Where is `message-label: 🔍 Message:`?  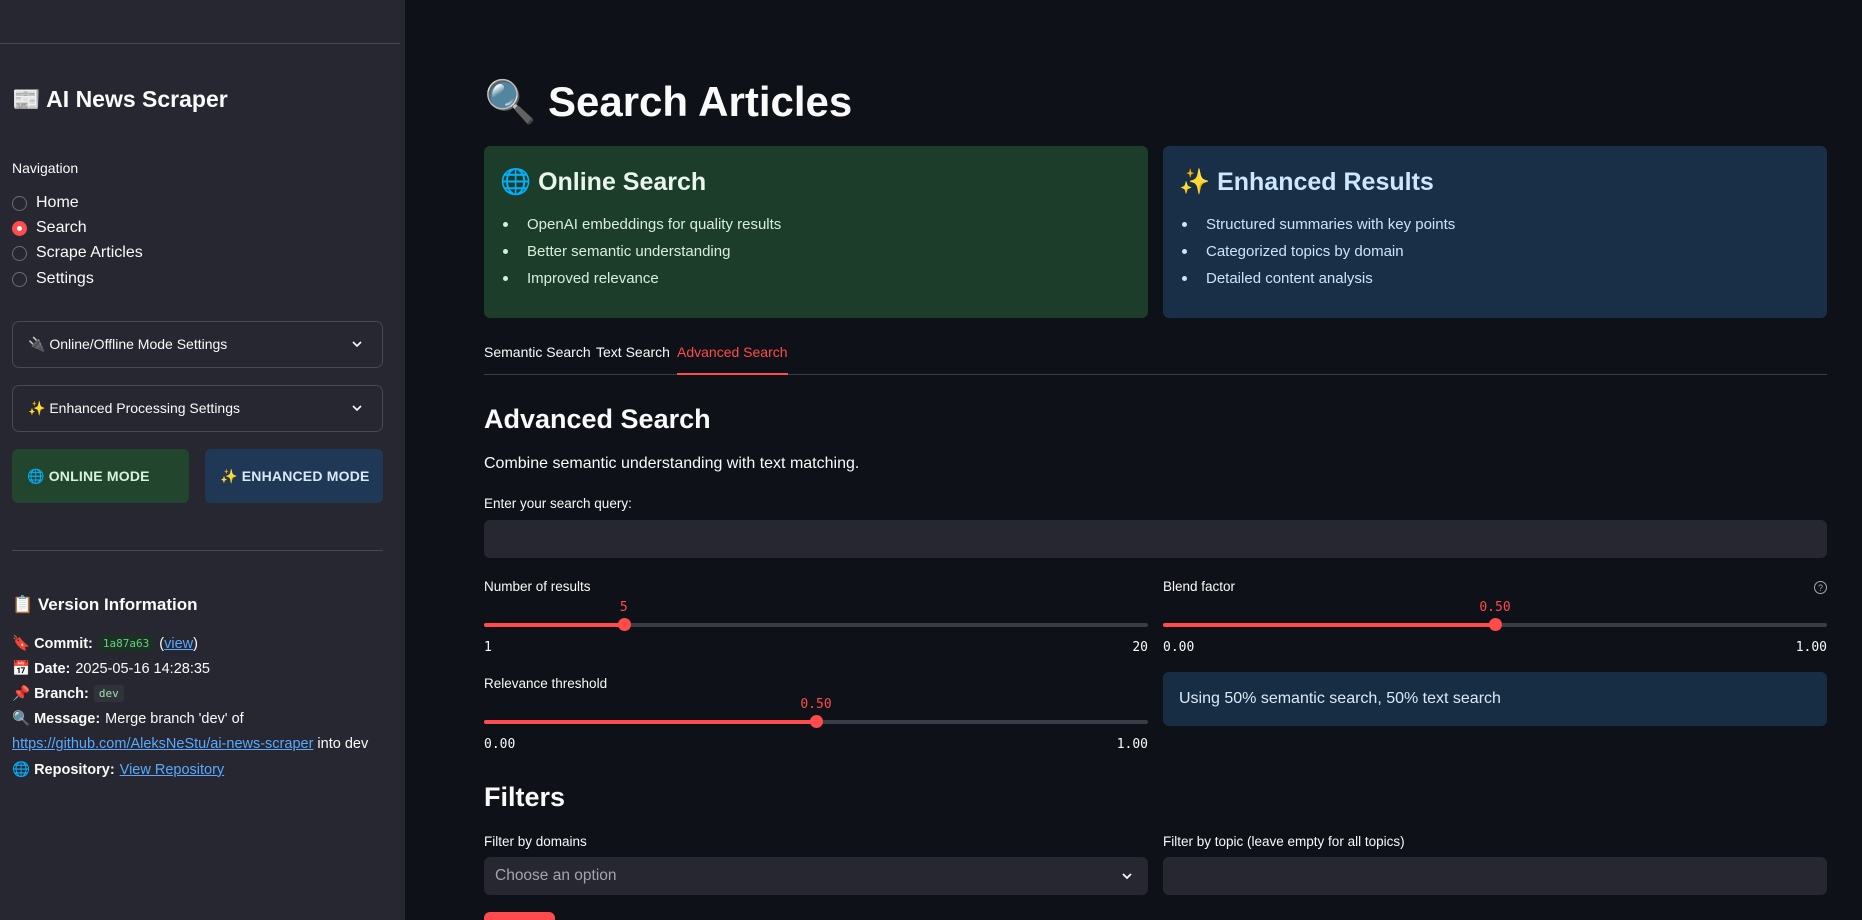 message-label: 🔍 Message: is located at coordinates (56, 719).